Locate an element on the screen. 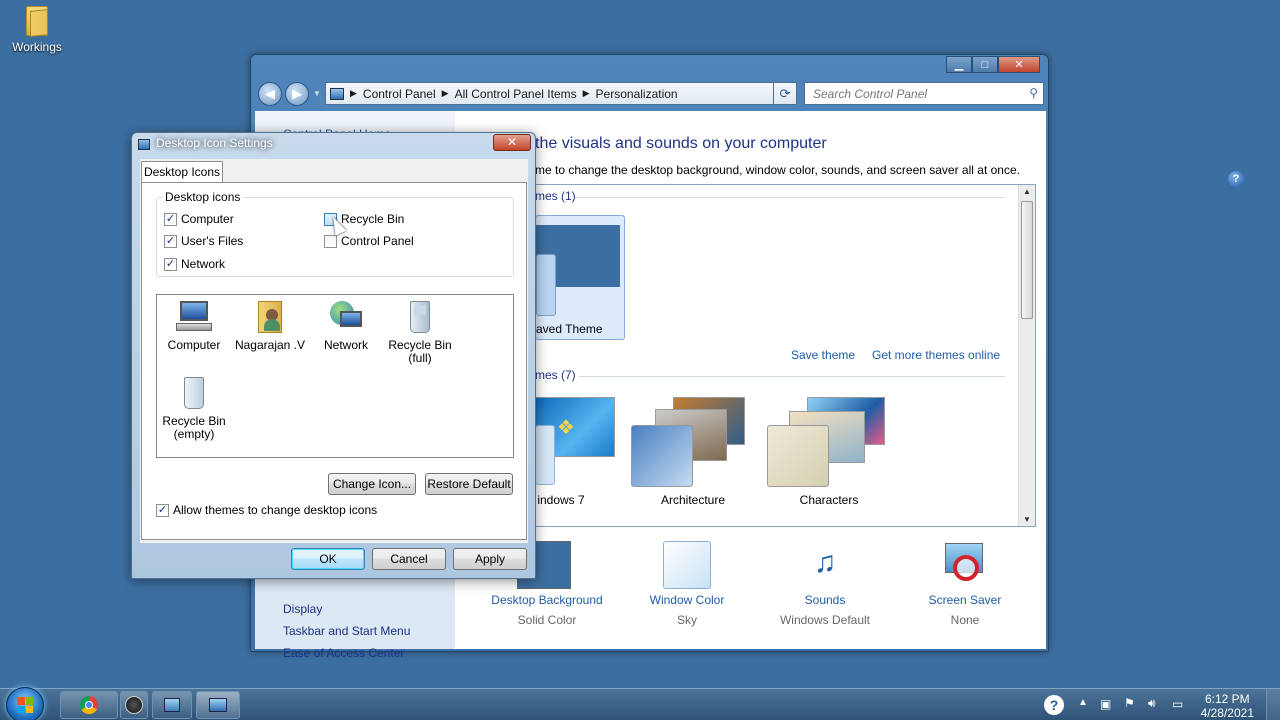 The height and width of the screenshot is (720, 1280). taskbar-chrome is located at coordinates (89, 705).